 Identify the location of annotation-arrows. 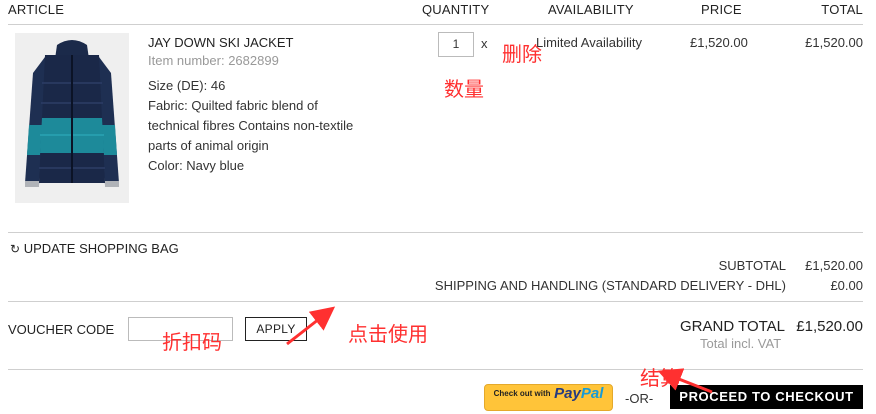
(499, 350).